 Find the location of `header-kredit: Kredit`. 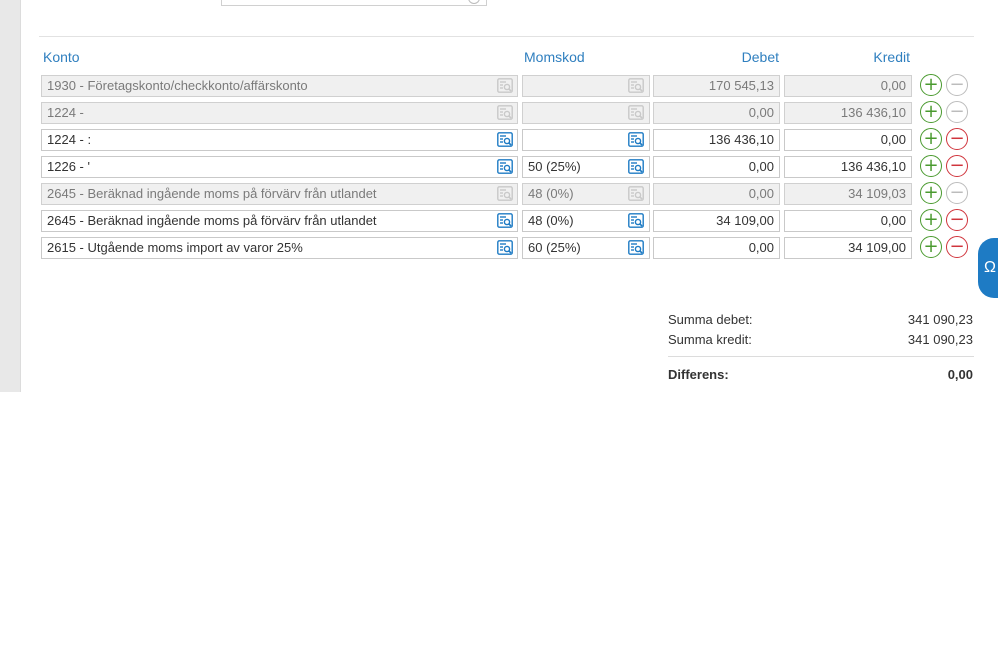

header-kredit: Kredit is located at coordinates (891, 57).